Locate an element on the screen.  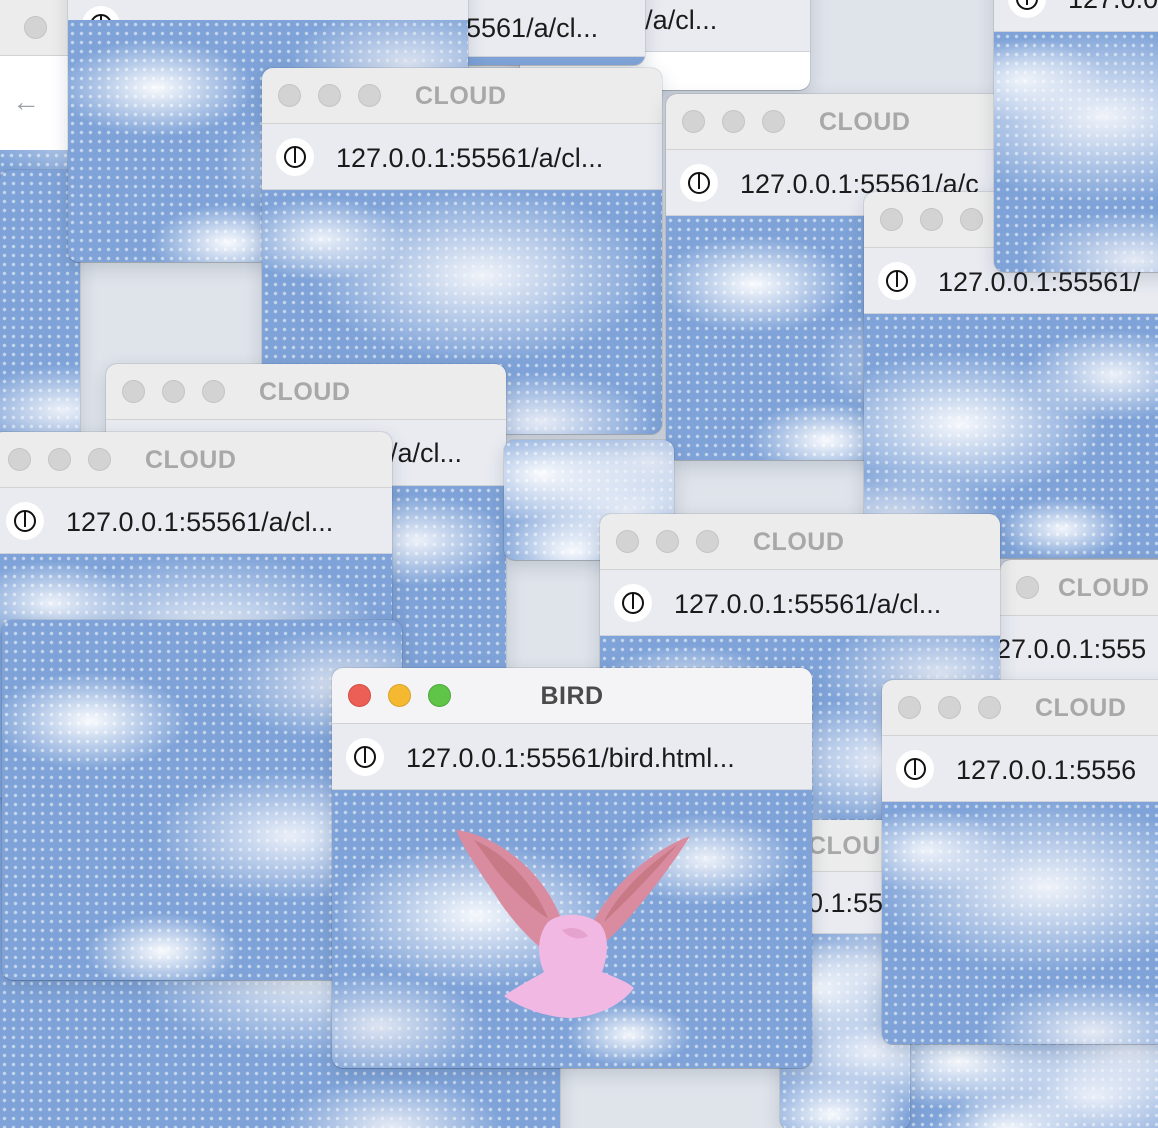
address-bar: 27.0.0.1:555 is located at coordinates (1079, 649).